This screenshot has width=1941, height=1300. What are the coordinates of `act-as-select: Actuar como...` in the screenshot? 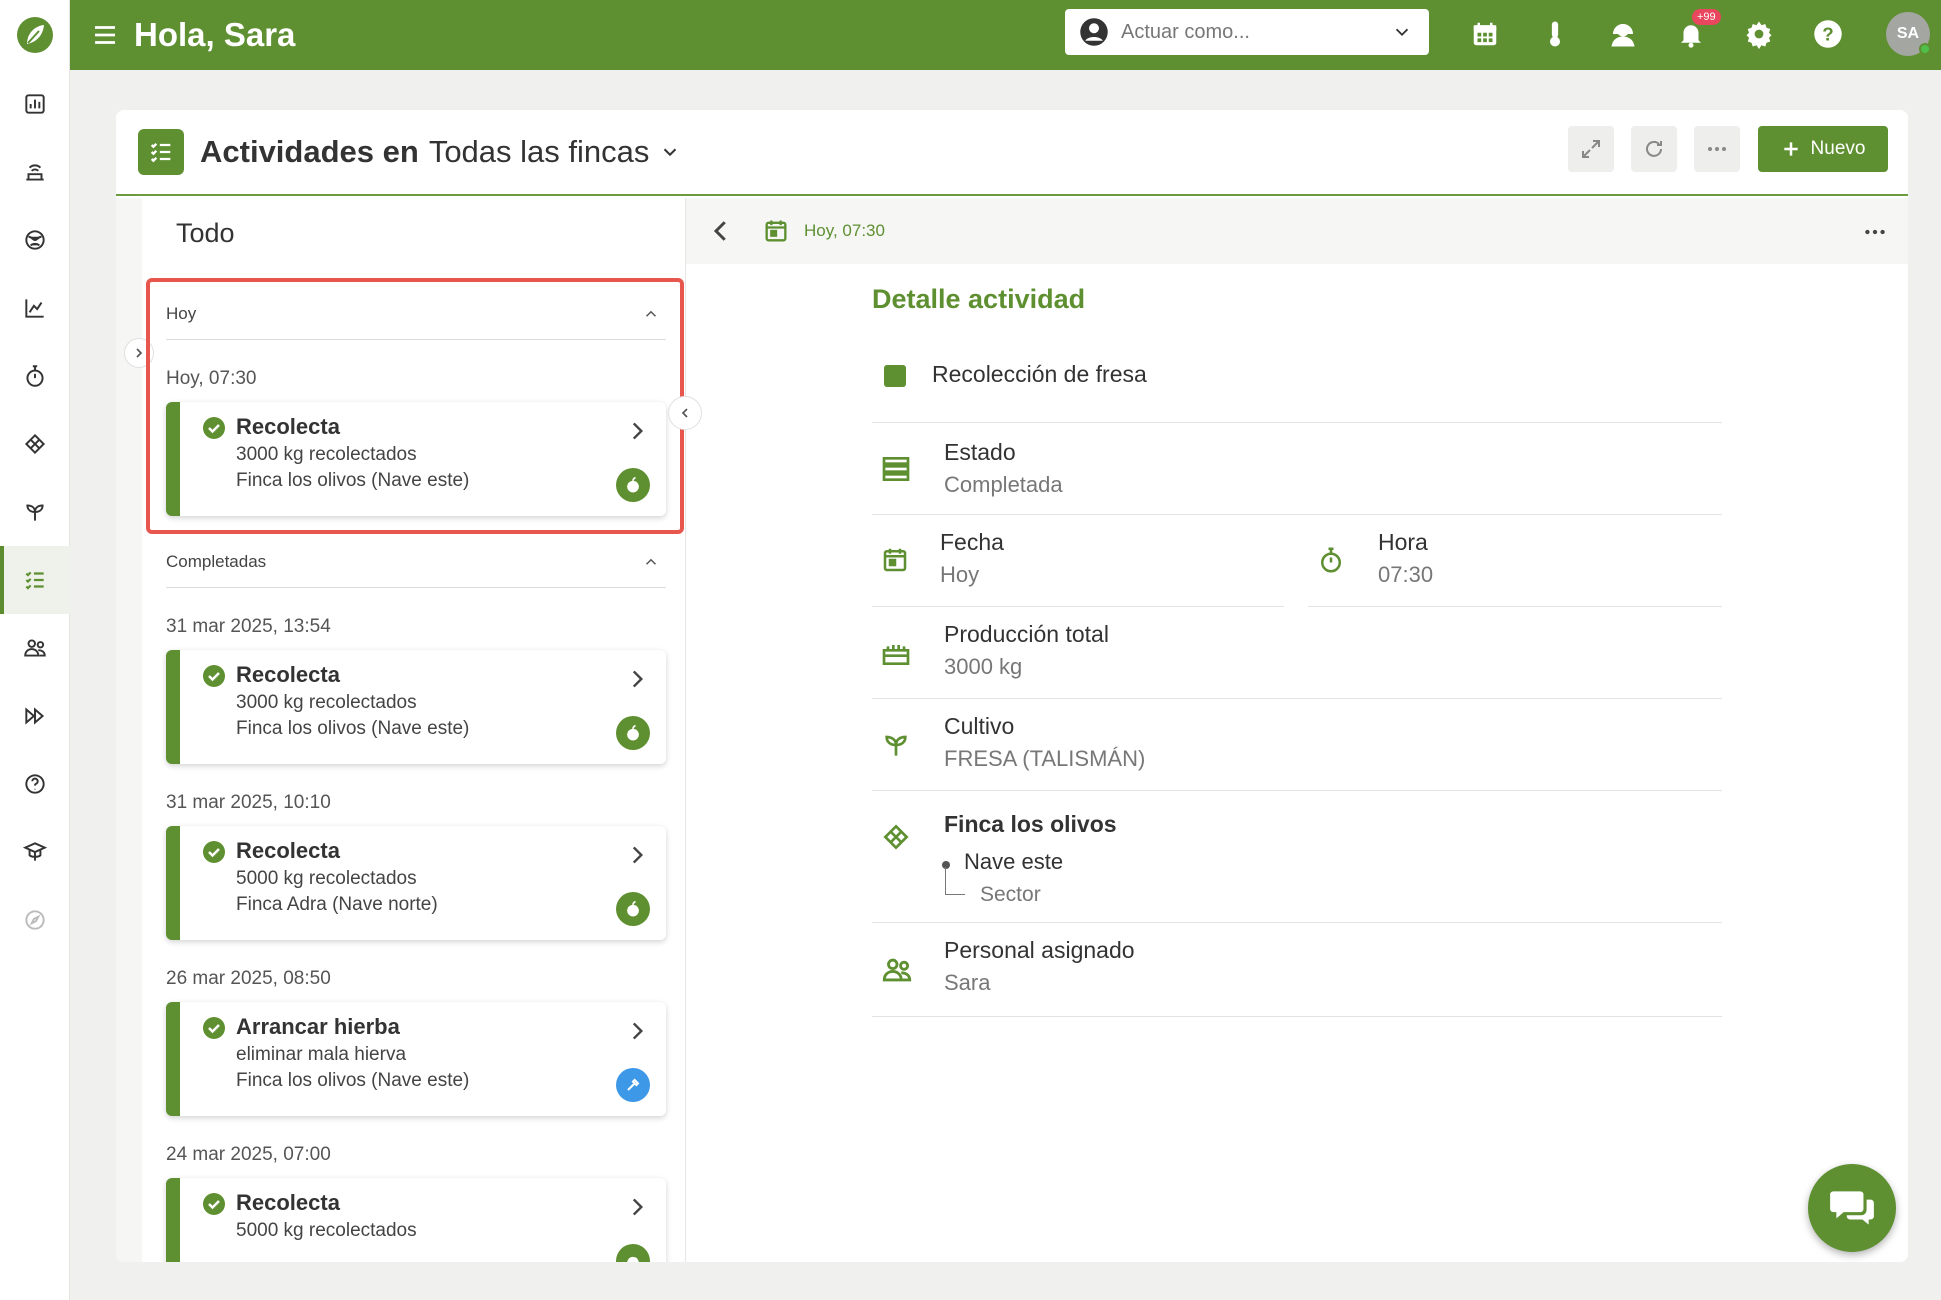 It's located at (1247, 32).